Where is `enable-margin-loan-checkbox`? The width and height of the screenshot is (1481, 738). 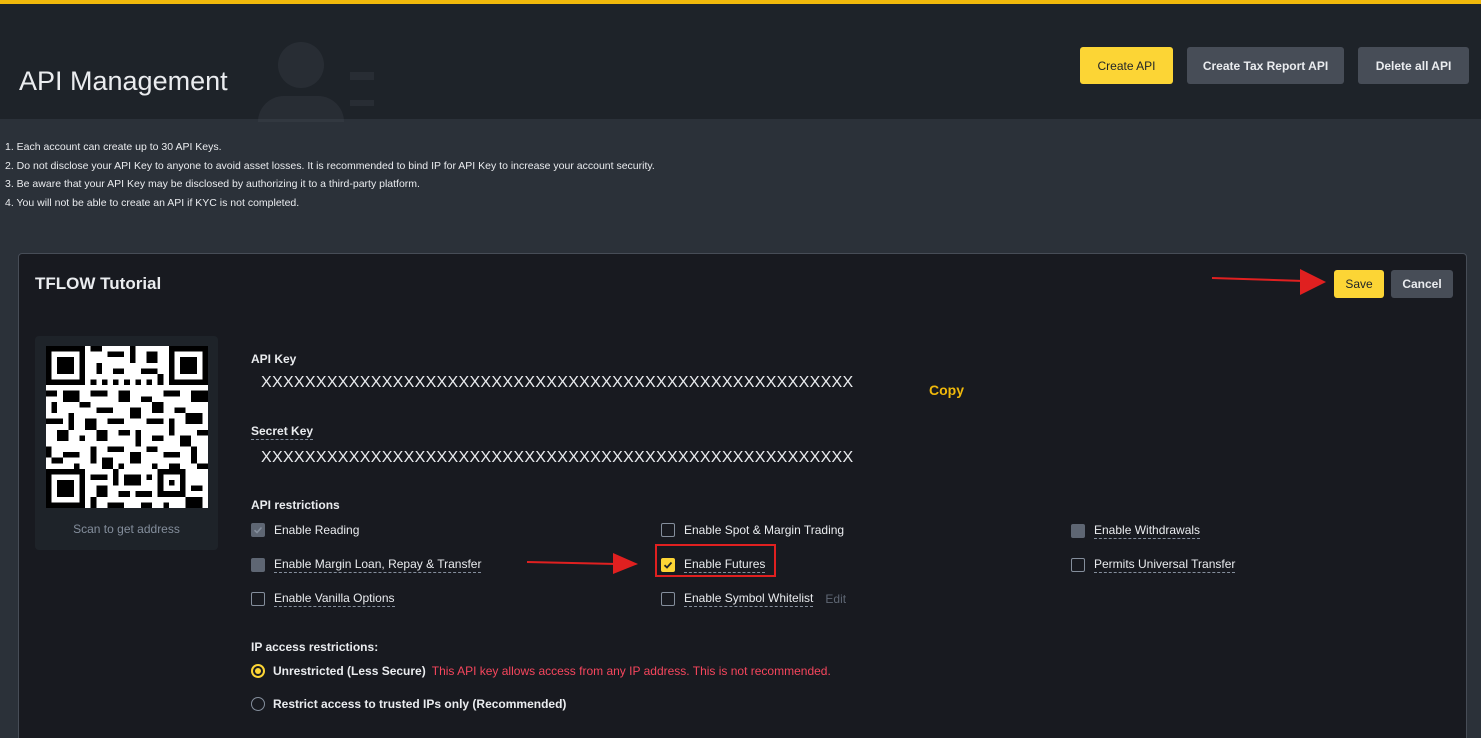 enable-margin-loan-checkbox is located at coordinates (258, 565).